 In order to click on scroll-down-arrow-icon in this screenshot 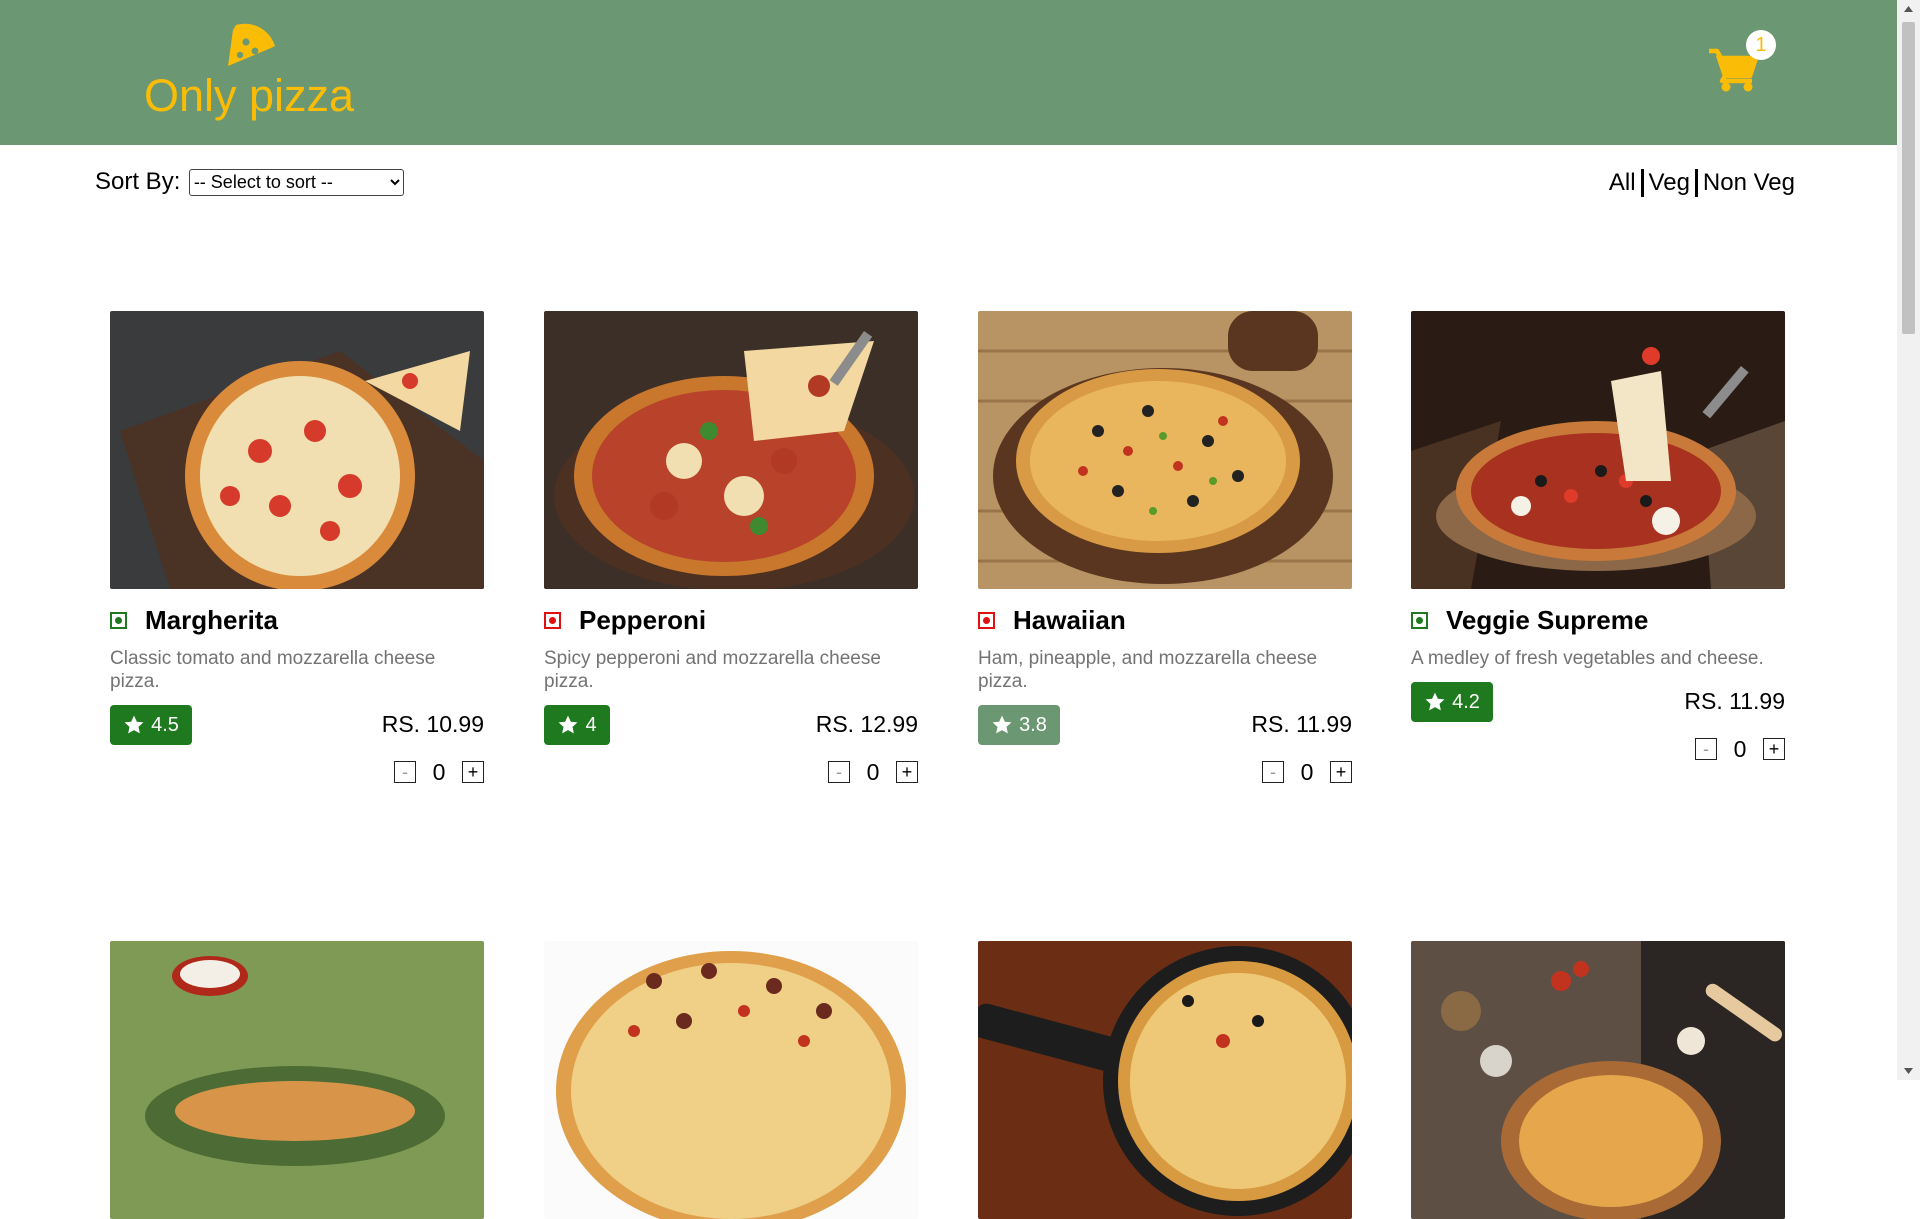, I will do `click(1908, 1071)`.